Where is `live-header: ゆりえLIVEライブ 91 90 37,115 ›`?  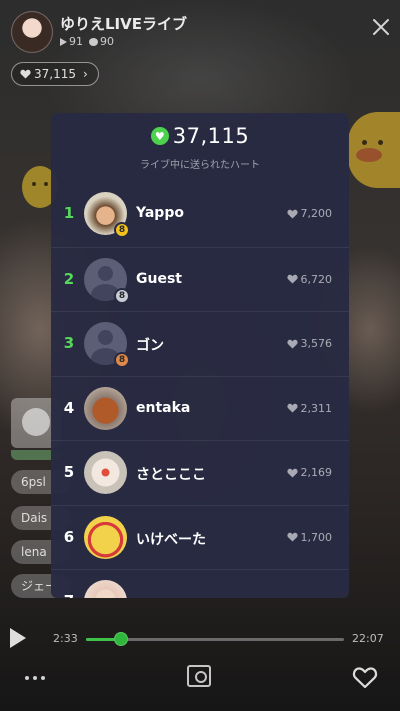
live-header: ゆりえLIVEライブ 91 90 37,115 › is located at coordinates (200, 50).